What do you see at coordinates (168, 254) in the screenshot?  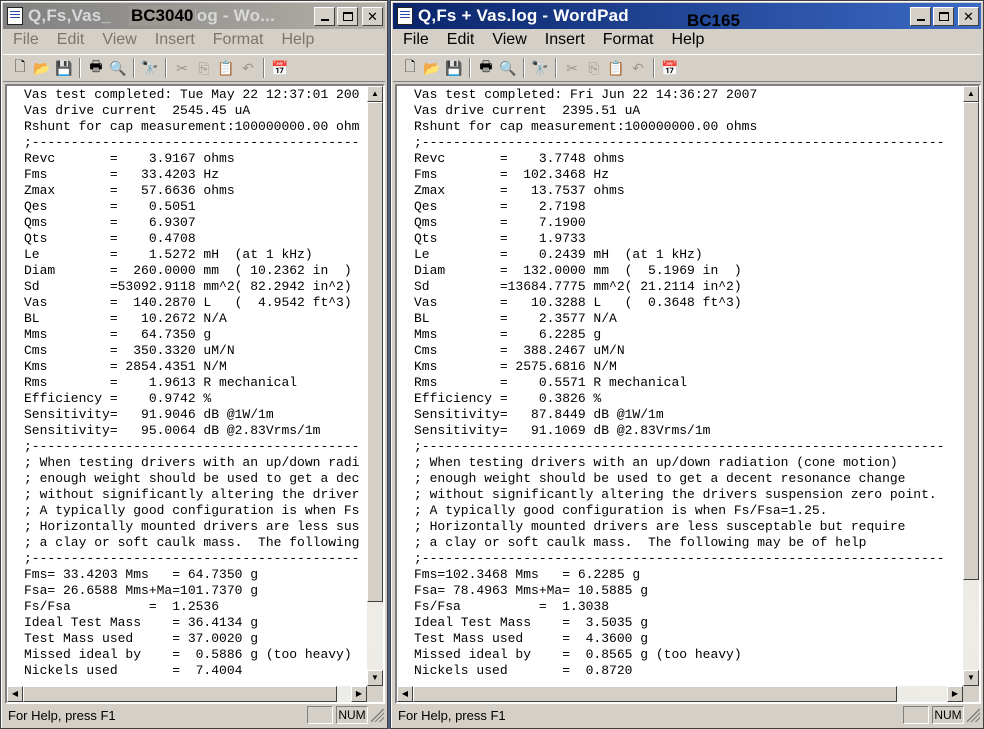 I see `text-line: Le = 1.5272 mH (at 1 kHz)` at bounding box center [168, 254].